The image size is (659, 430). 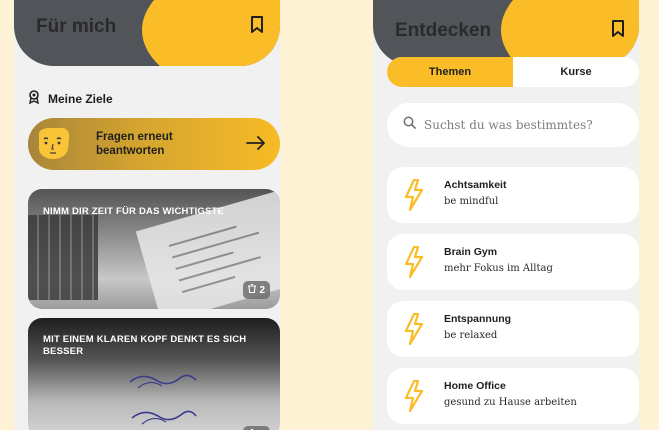 I want to click on topic-item-home-office: Home Office gesund zu Hause arbeiten, so click(x=513, y=396).